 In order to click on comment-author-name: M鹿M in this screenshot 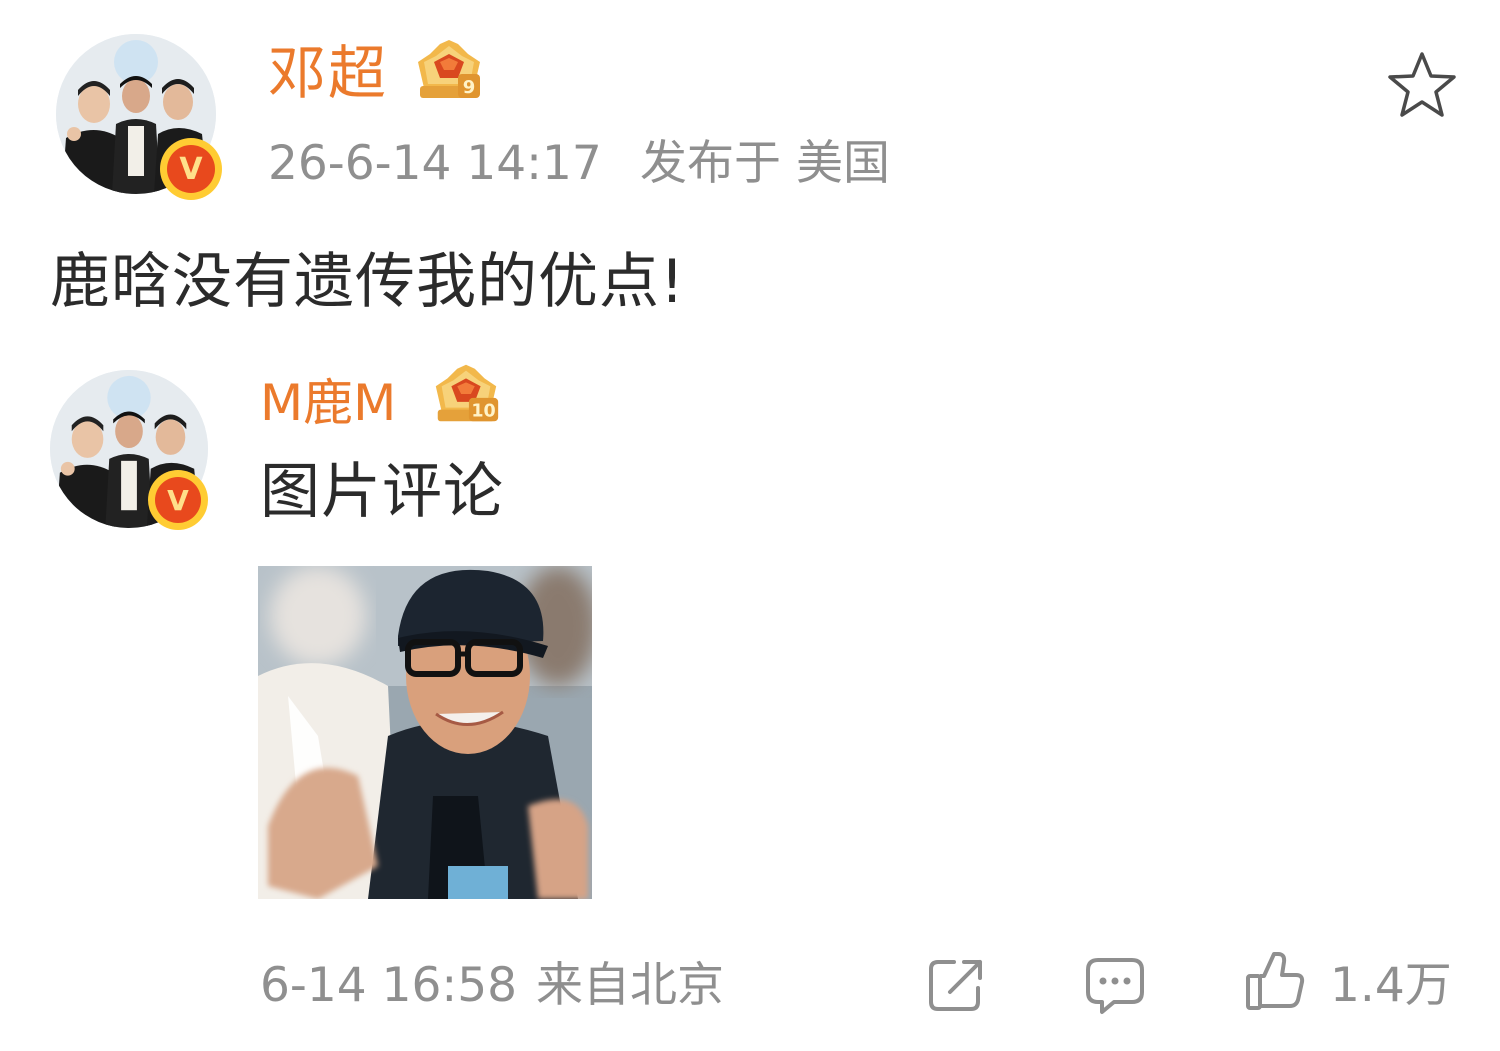, I will do `click(328, 403)`.